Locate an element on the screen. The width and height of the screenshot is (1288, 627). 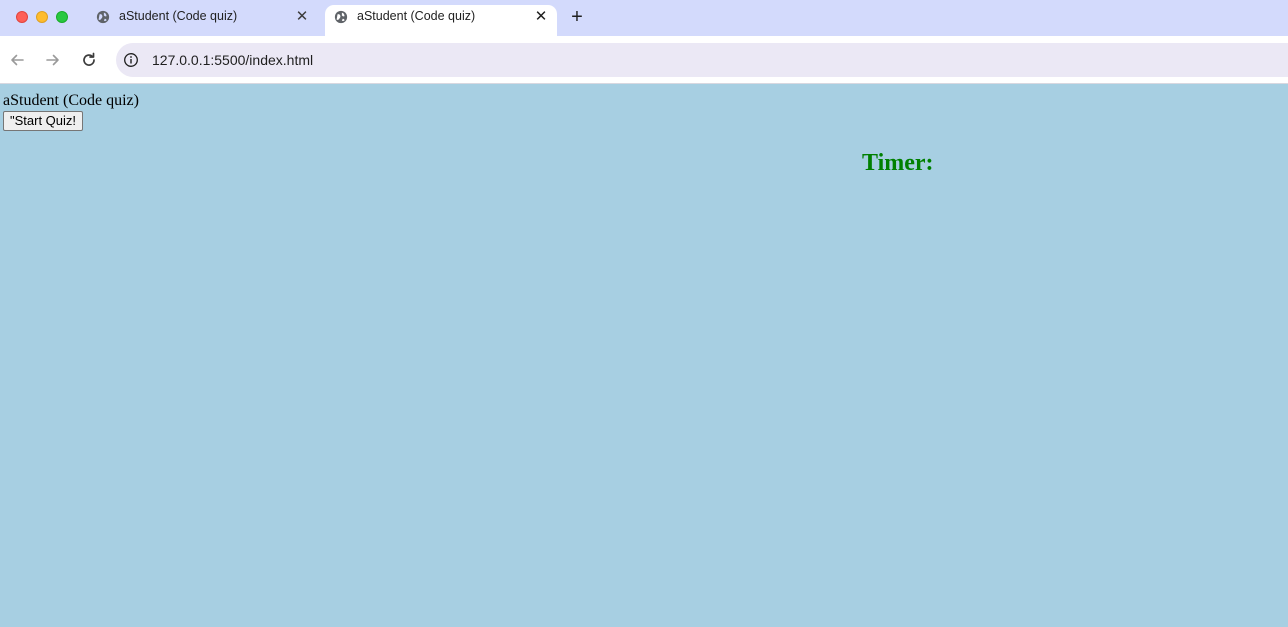
close-window-button is located at coordinates (22, 17).